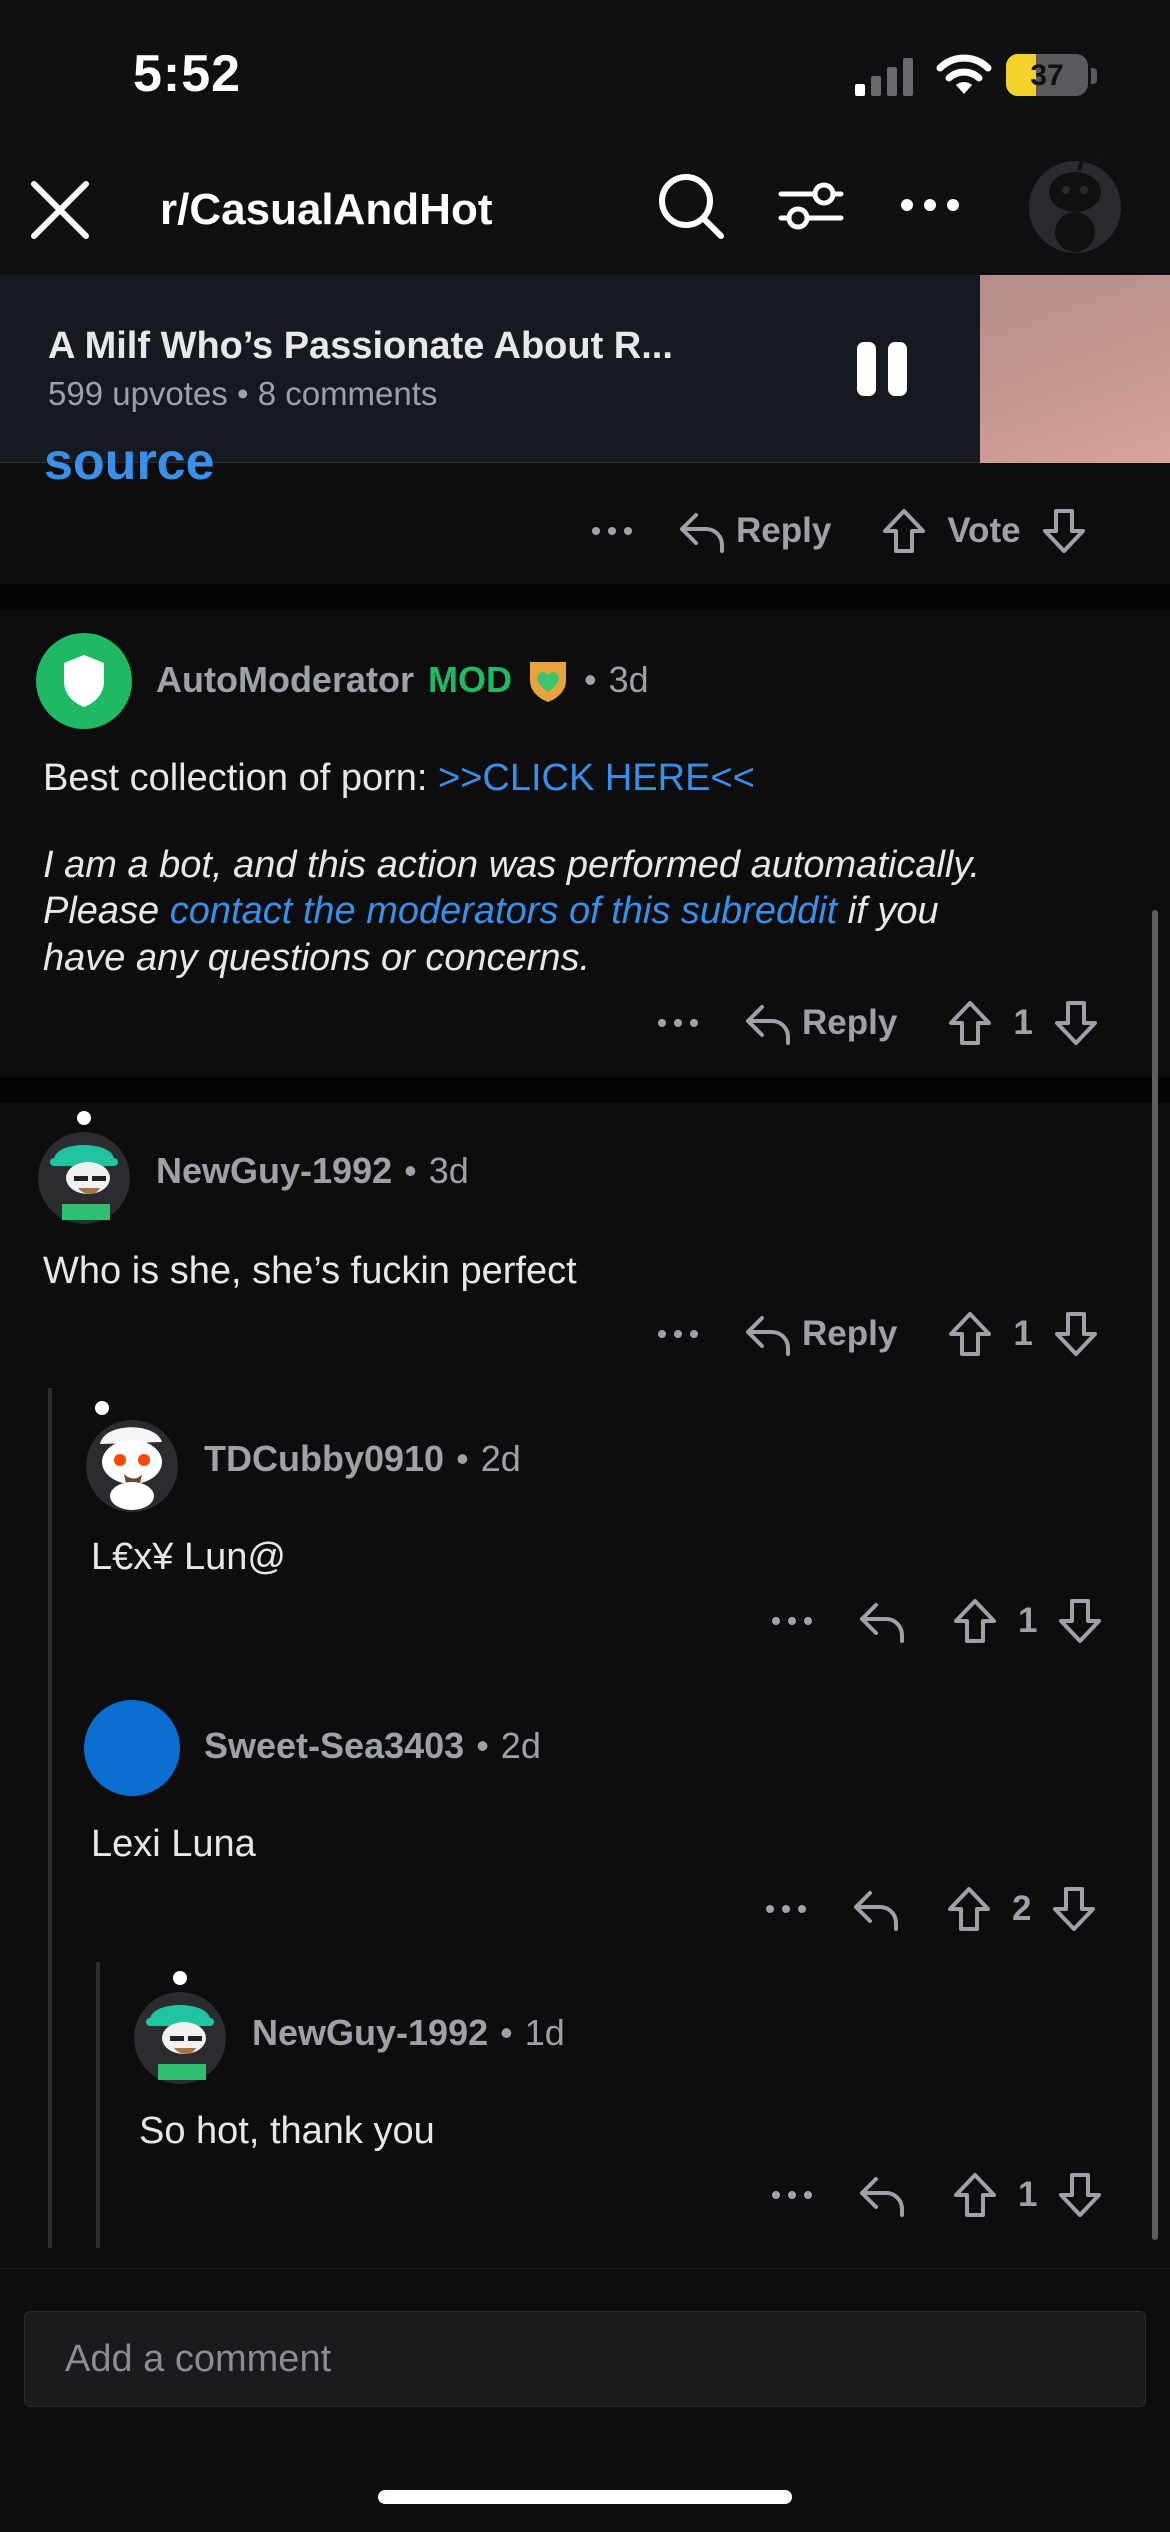 This screenshot has width=1170, height=2532. Describe the element at coordinates (544, 2032) in the screenshot. I see `comment-age: 1d` at that location.